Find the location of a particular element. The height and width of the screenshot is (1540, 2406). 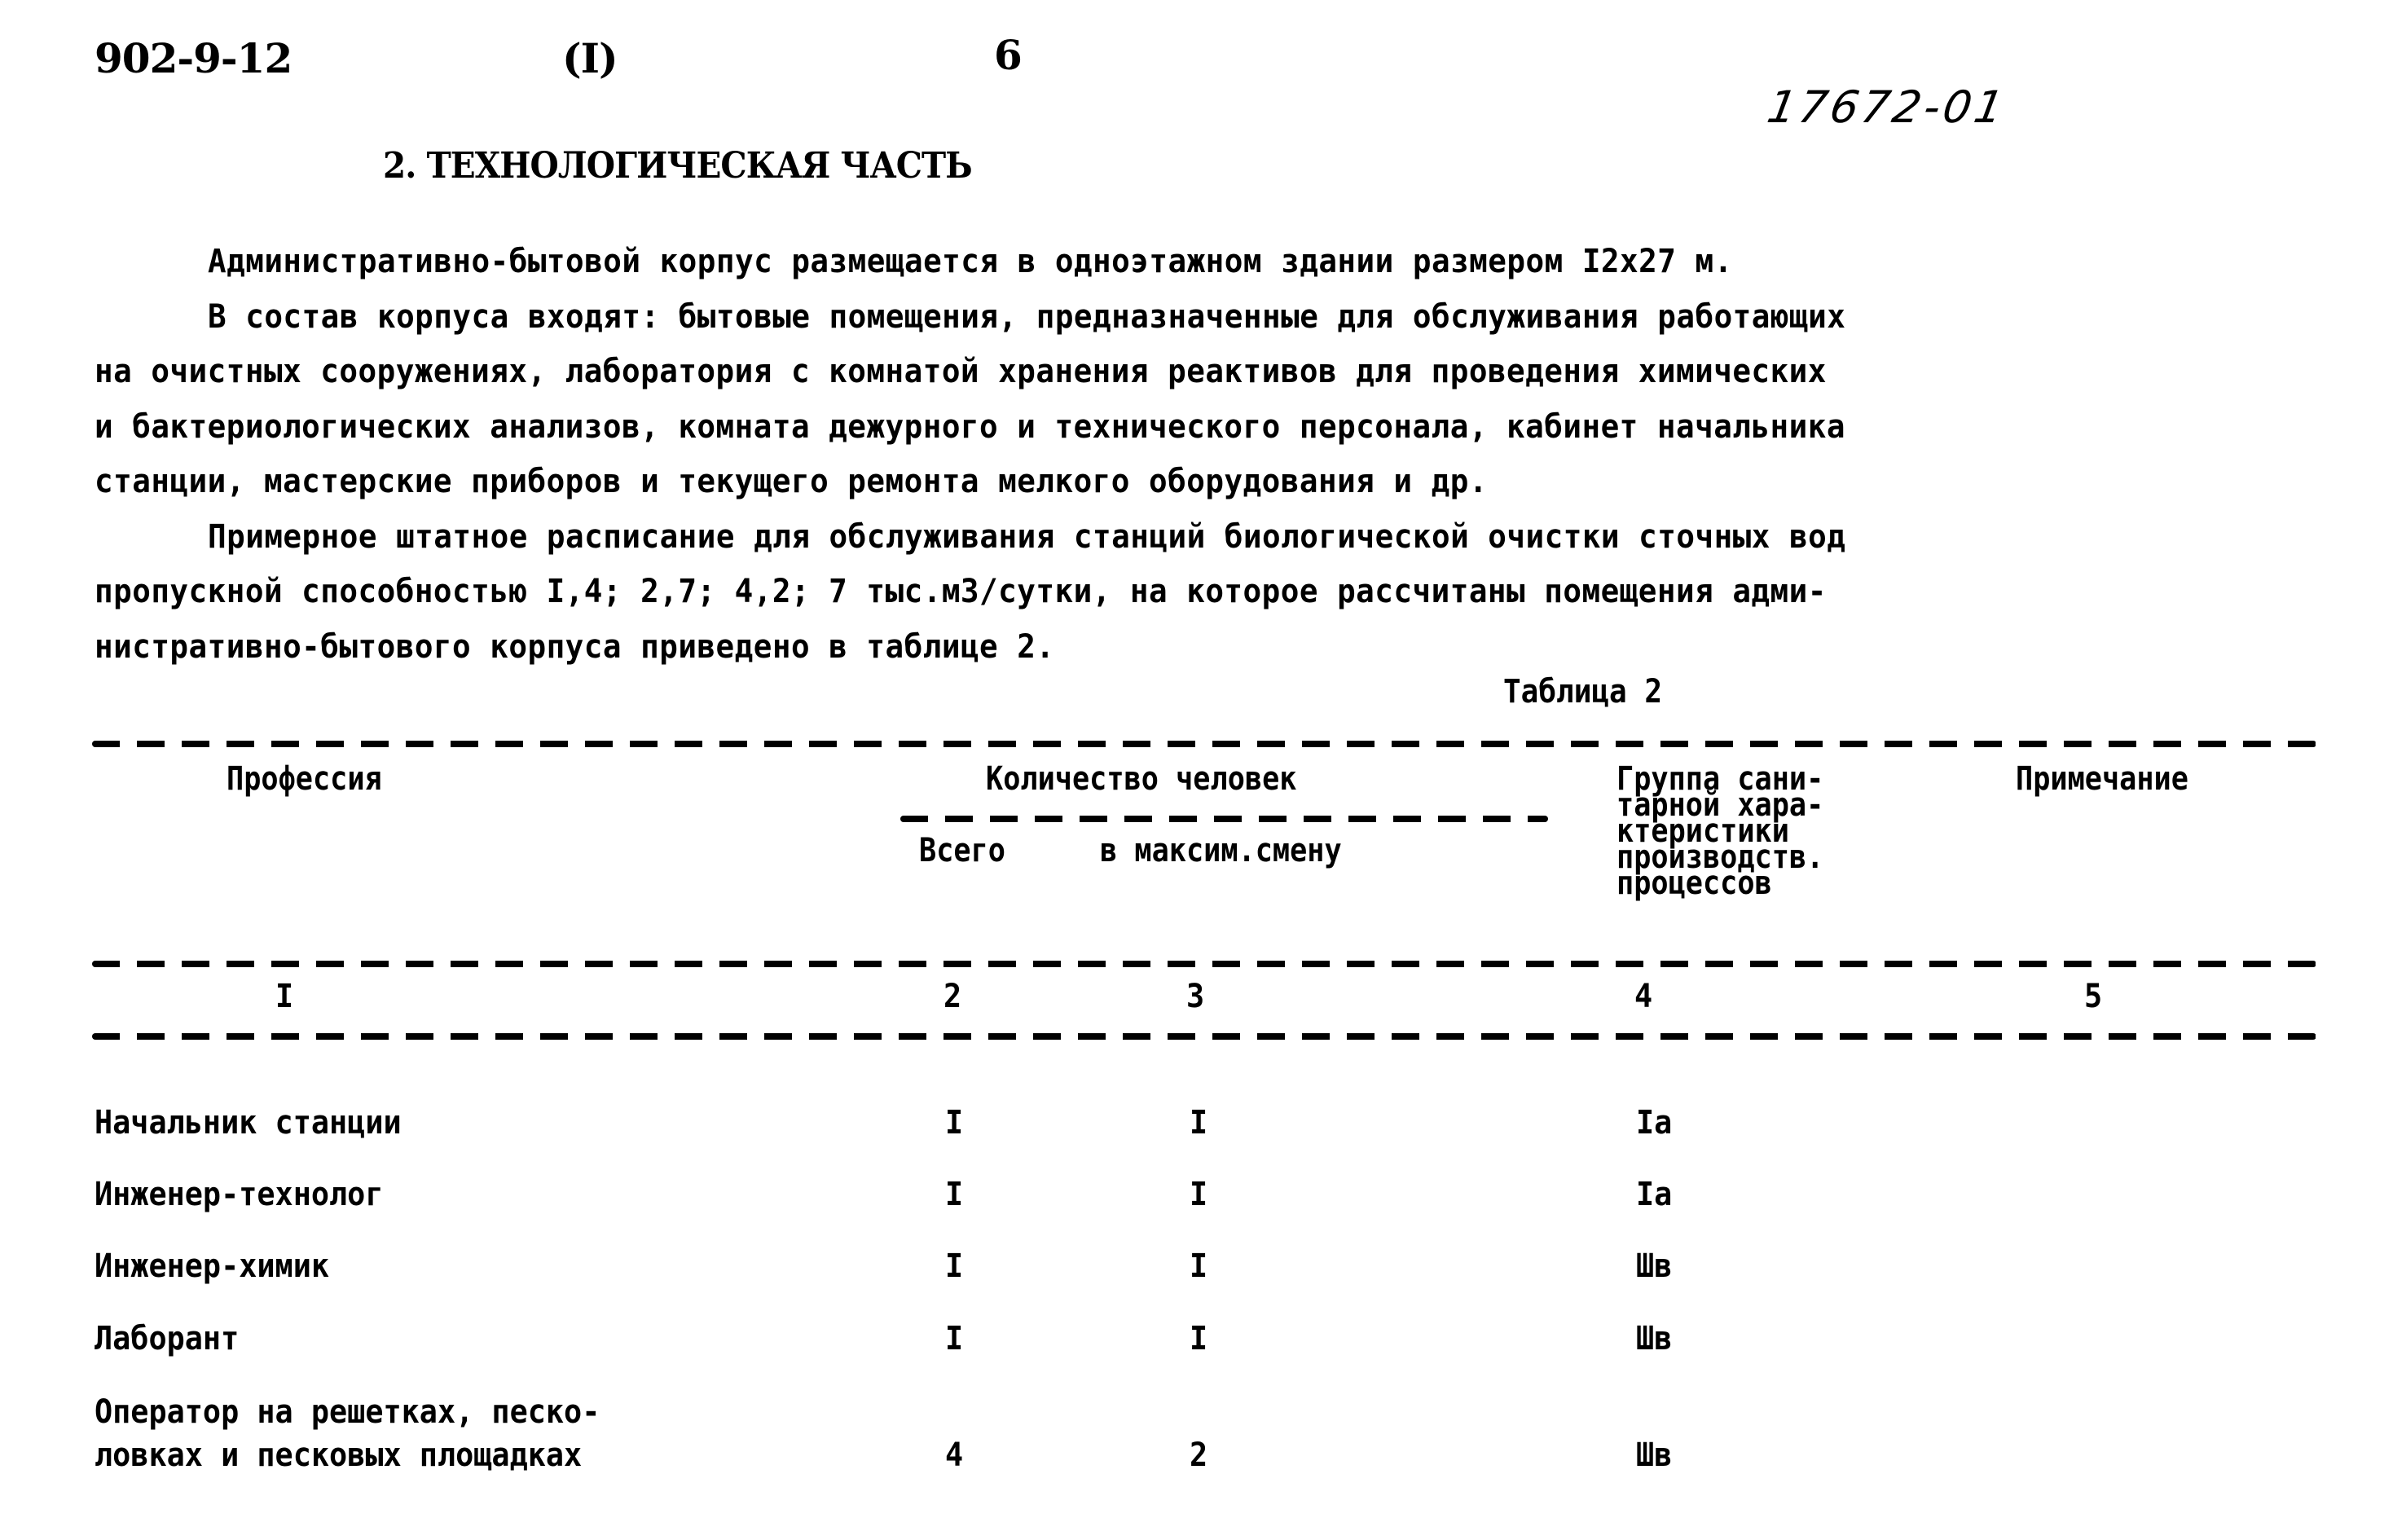

handwritten-inventory-number: 17672-01 is located at coordinates (1887, 107).